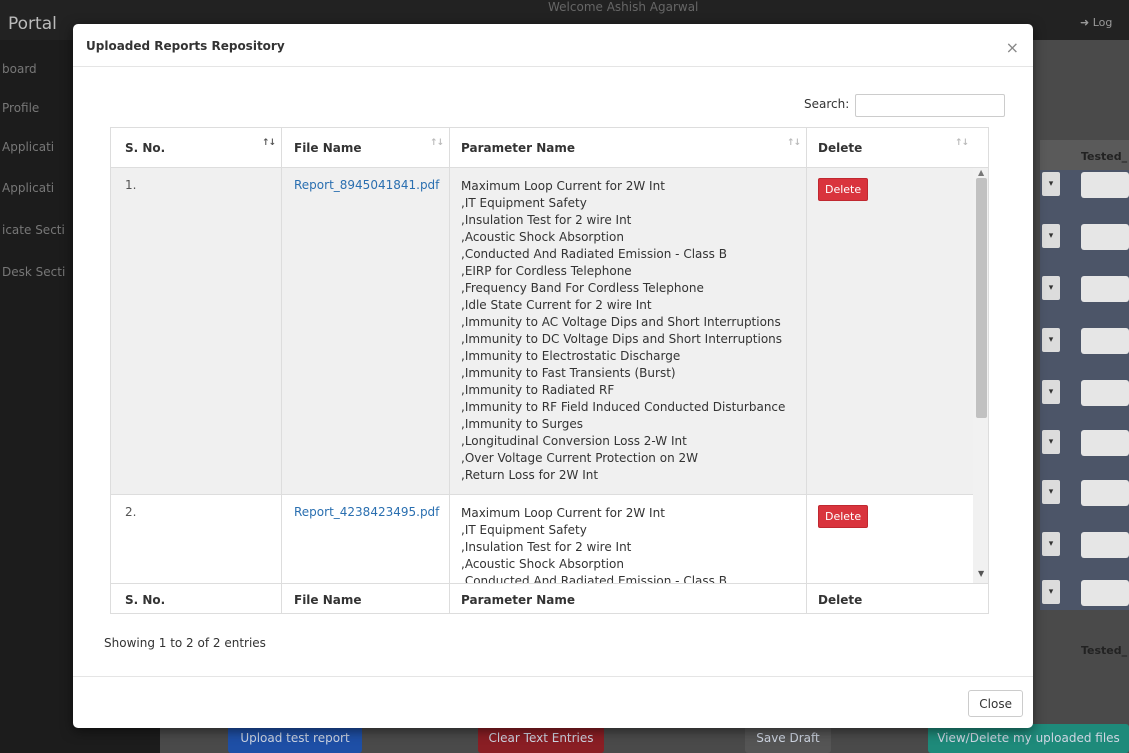 This screenshot has width=1129, height=753. I want to click on modal-title: Uploaded Reports Repository, so click(185, 46).